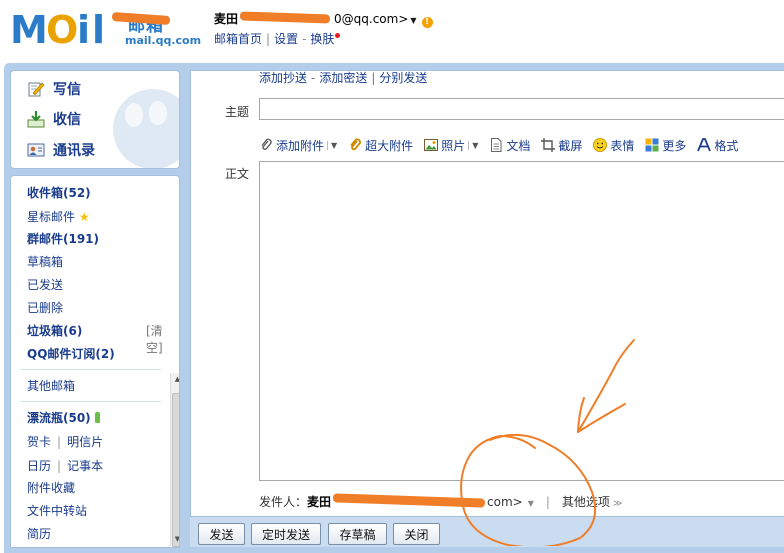 The height and width of the screenshot is (553, 784). I want to click on separate-send-link: 分别发送, so click(403, 78).